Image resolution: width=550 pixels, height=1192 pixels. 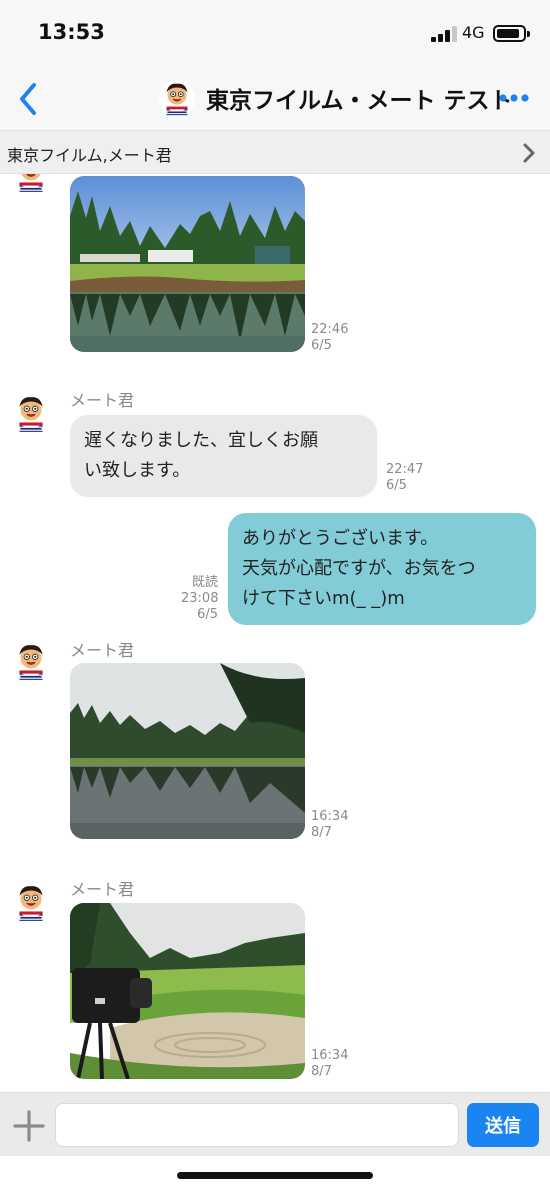 I want to click on message-line: い致します。, so click(x=137, y=470).